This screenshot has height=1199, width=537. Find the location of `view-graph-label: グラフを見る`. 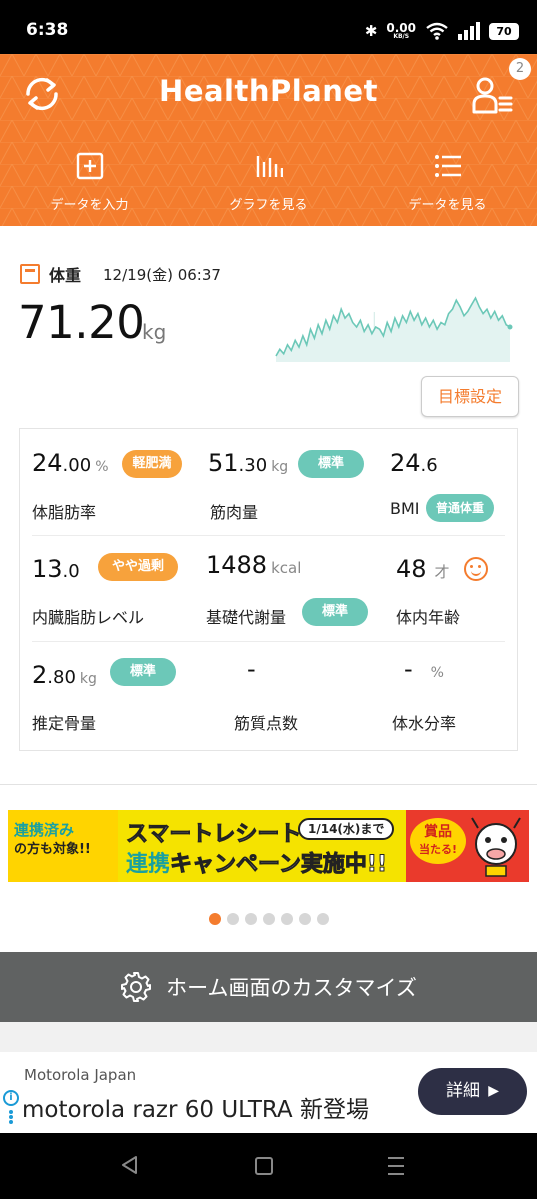

view-graph-label: グラフを見る is located at coordinates (268, 205).